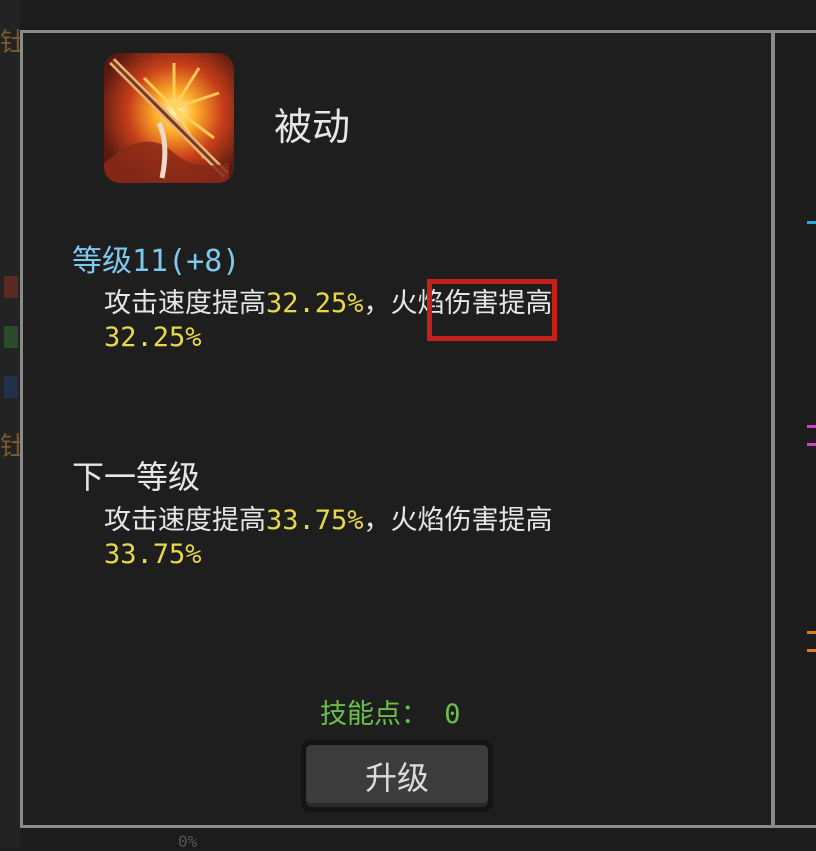  What do you see at coordinates (11, 287) in the screenshot?
I see `background-chip-red` at bounding box center [11, 287].